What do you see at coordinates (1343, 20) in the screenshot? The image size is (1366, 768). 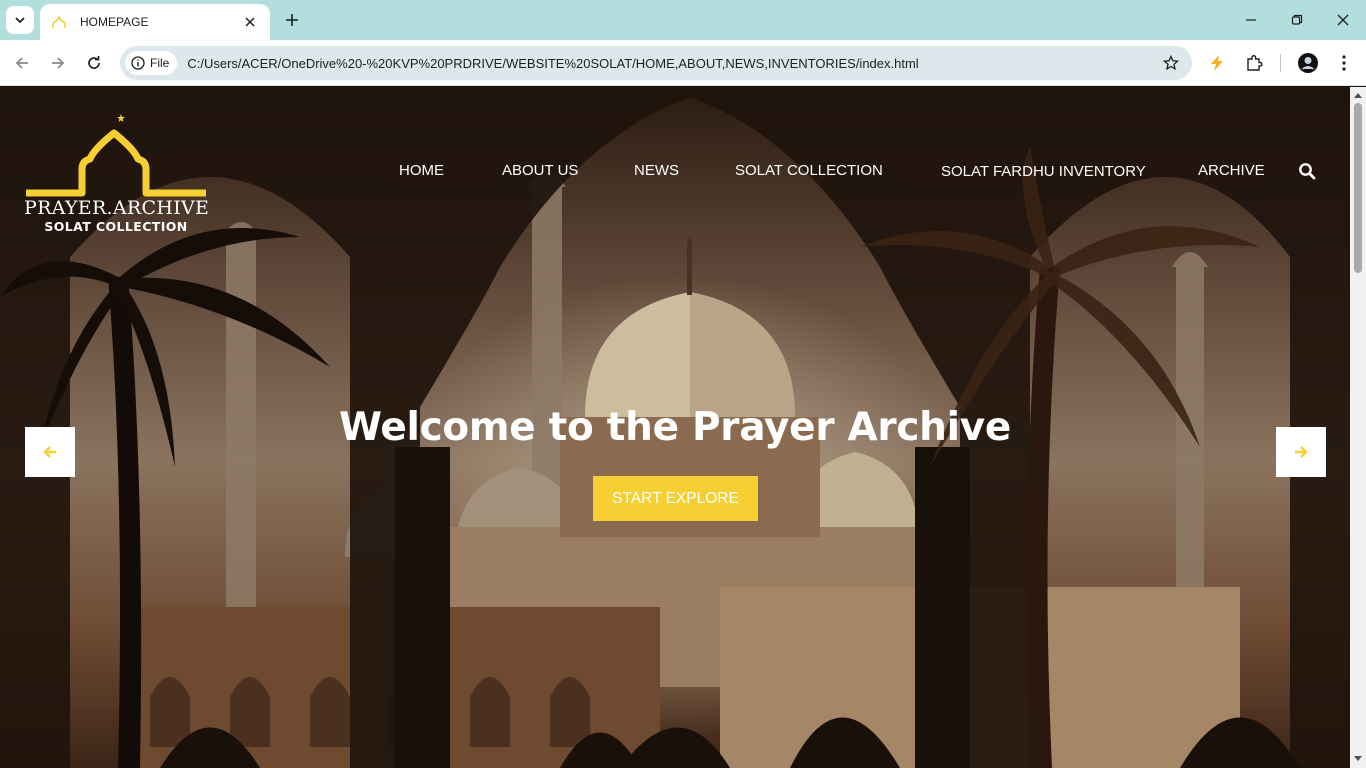 I see `window-close-icon` at bounding box center [1343, 20].